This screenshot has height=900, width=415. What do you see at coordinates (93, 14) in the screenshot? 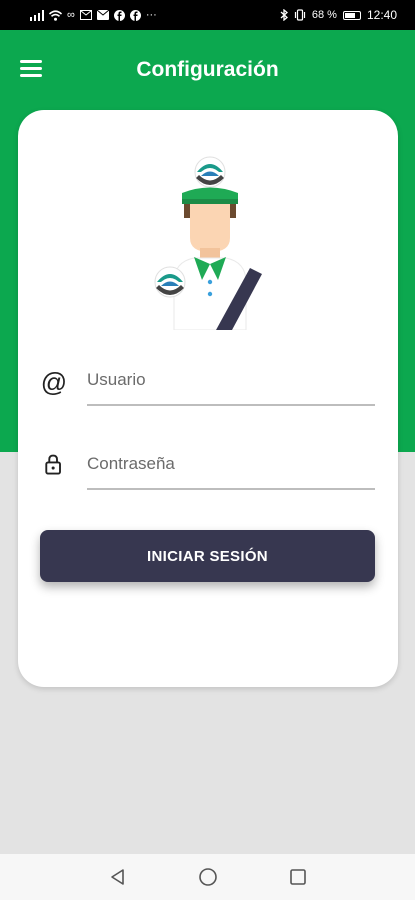
I see `status-left-icons: ∞ ···` at bounding box center [93, 14].